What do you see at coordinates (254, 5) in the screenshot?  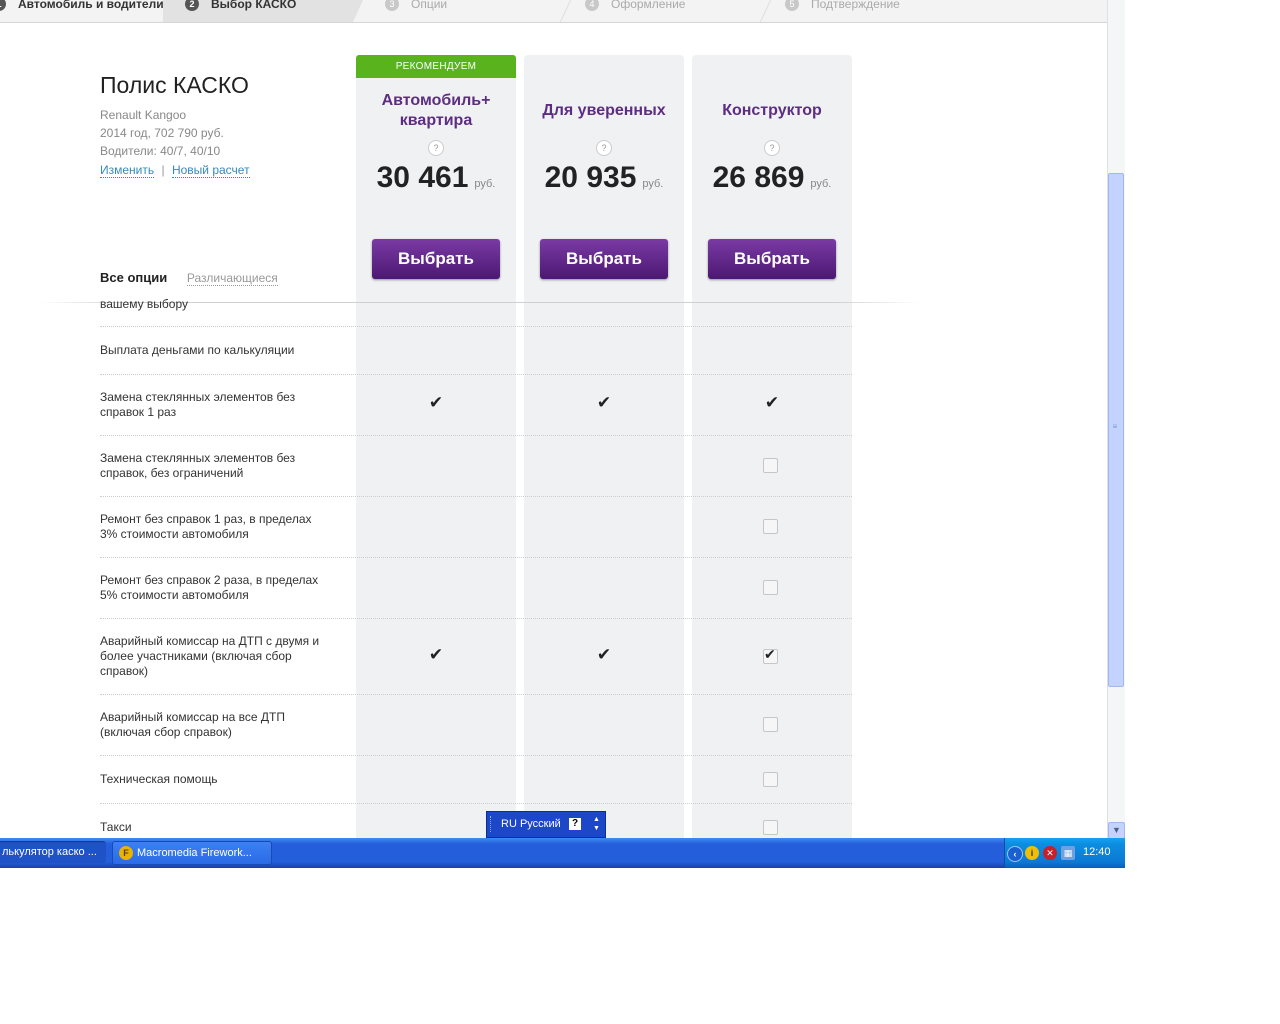 I see `step-2-label: Выбор КАСКО` at bounding box center [254, 5].